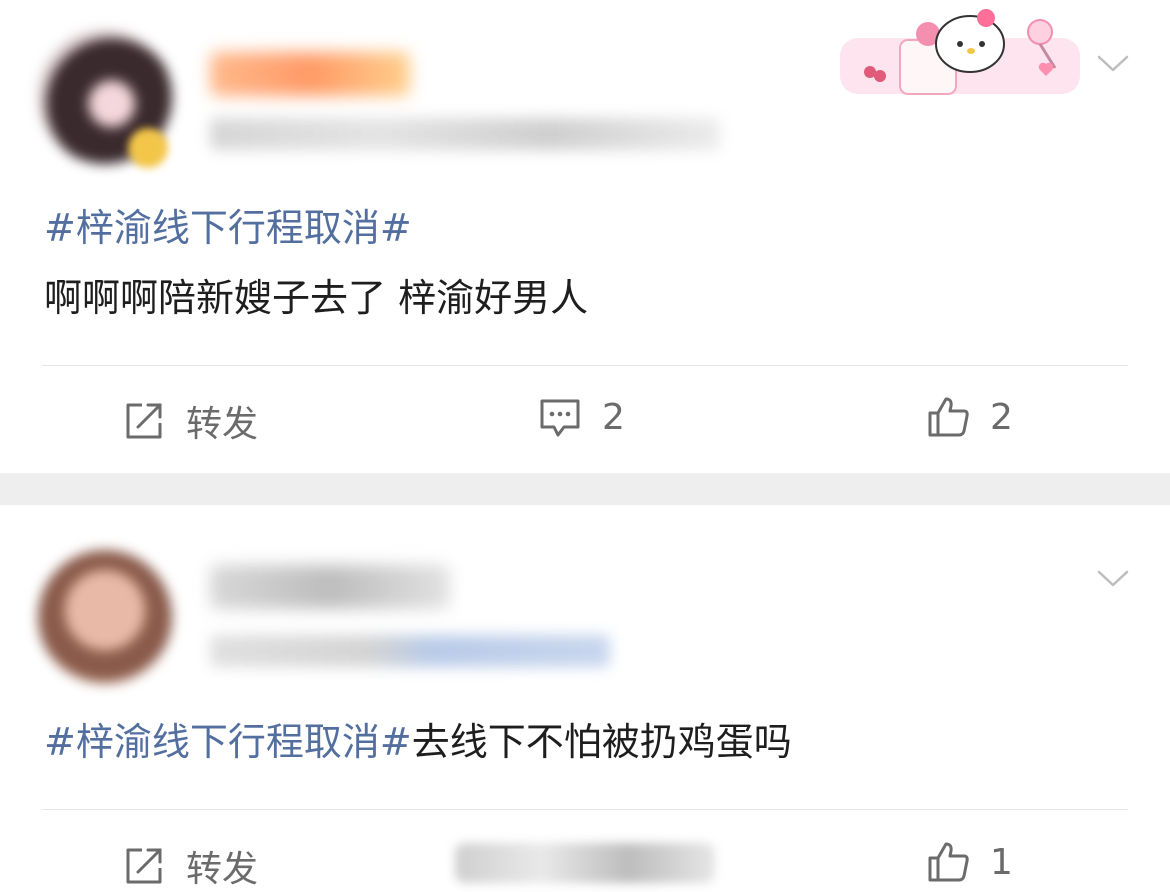  I want to click on hello-kitty-sticker, so click(960, 52).